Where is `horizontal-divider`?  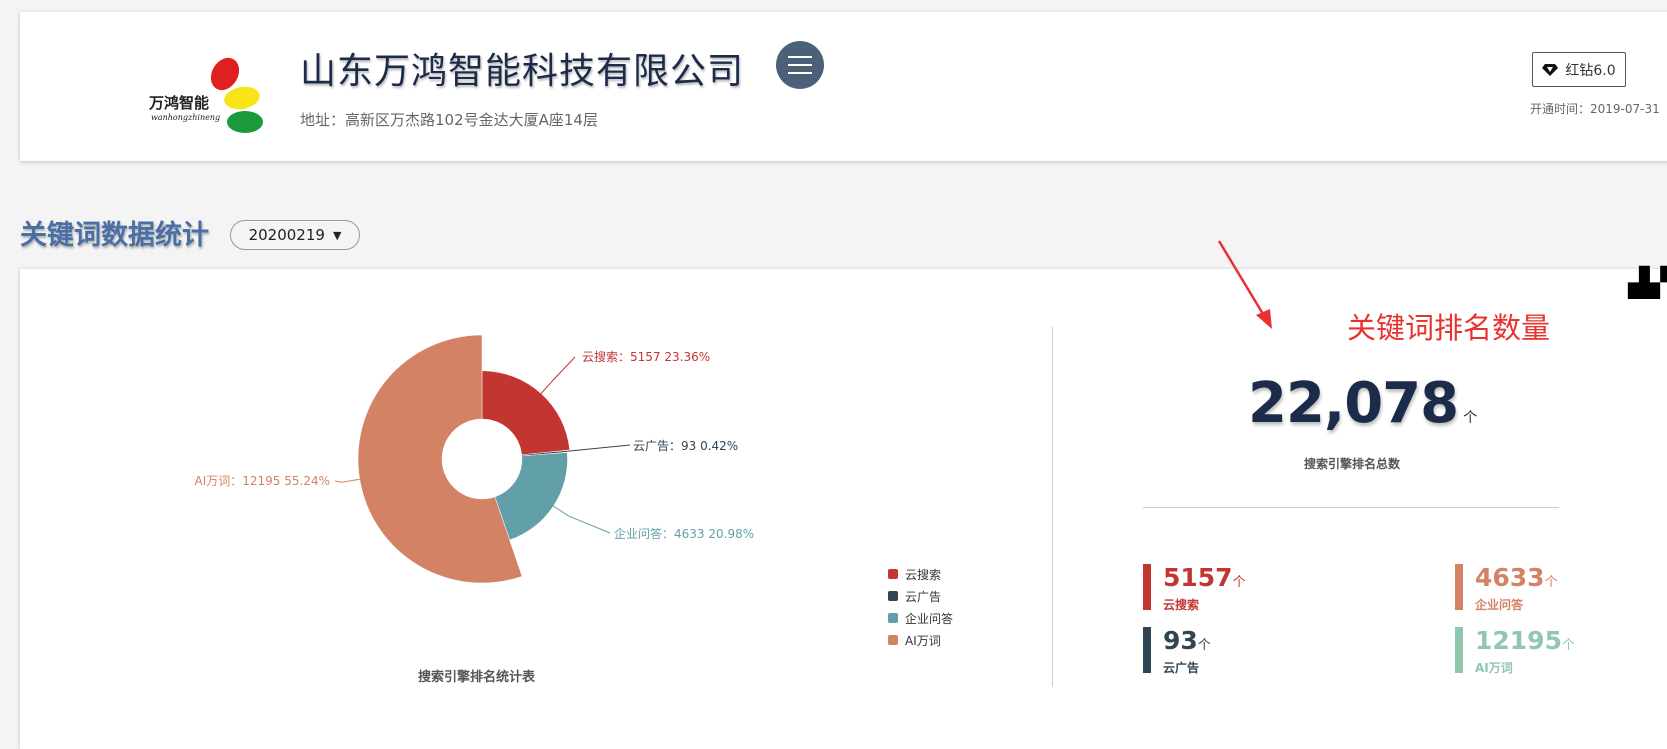
horizontal-divider is located at coordinates (1351, 507).